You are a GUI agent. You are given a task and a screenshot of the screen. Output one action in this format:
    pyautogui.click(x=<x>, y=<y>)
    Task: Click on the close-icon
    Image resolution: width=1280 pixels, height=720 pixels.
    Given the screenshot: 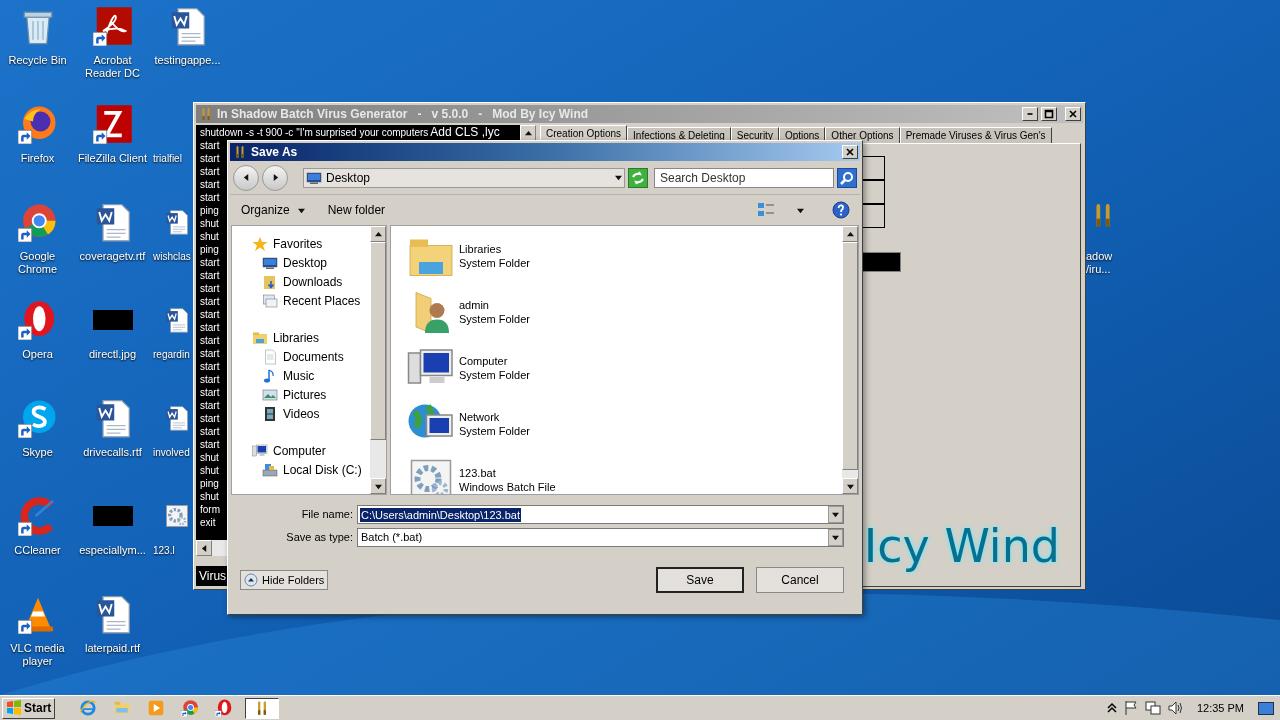 What is the action you would take?
    pyautogui.click(x=850, y=152)
    